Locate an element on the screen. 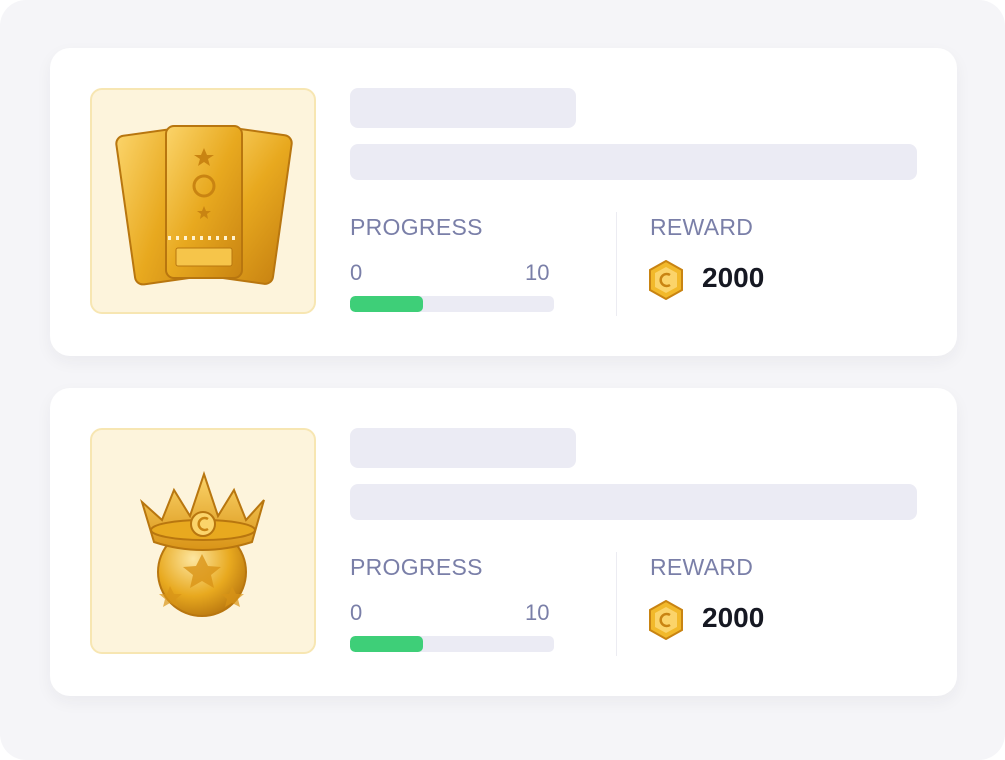 The image size is (1005, 760). crowned-football-icon is located at coordinates (202, 543).